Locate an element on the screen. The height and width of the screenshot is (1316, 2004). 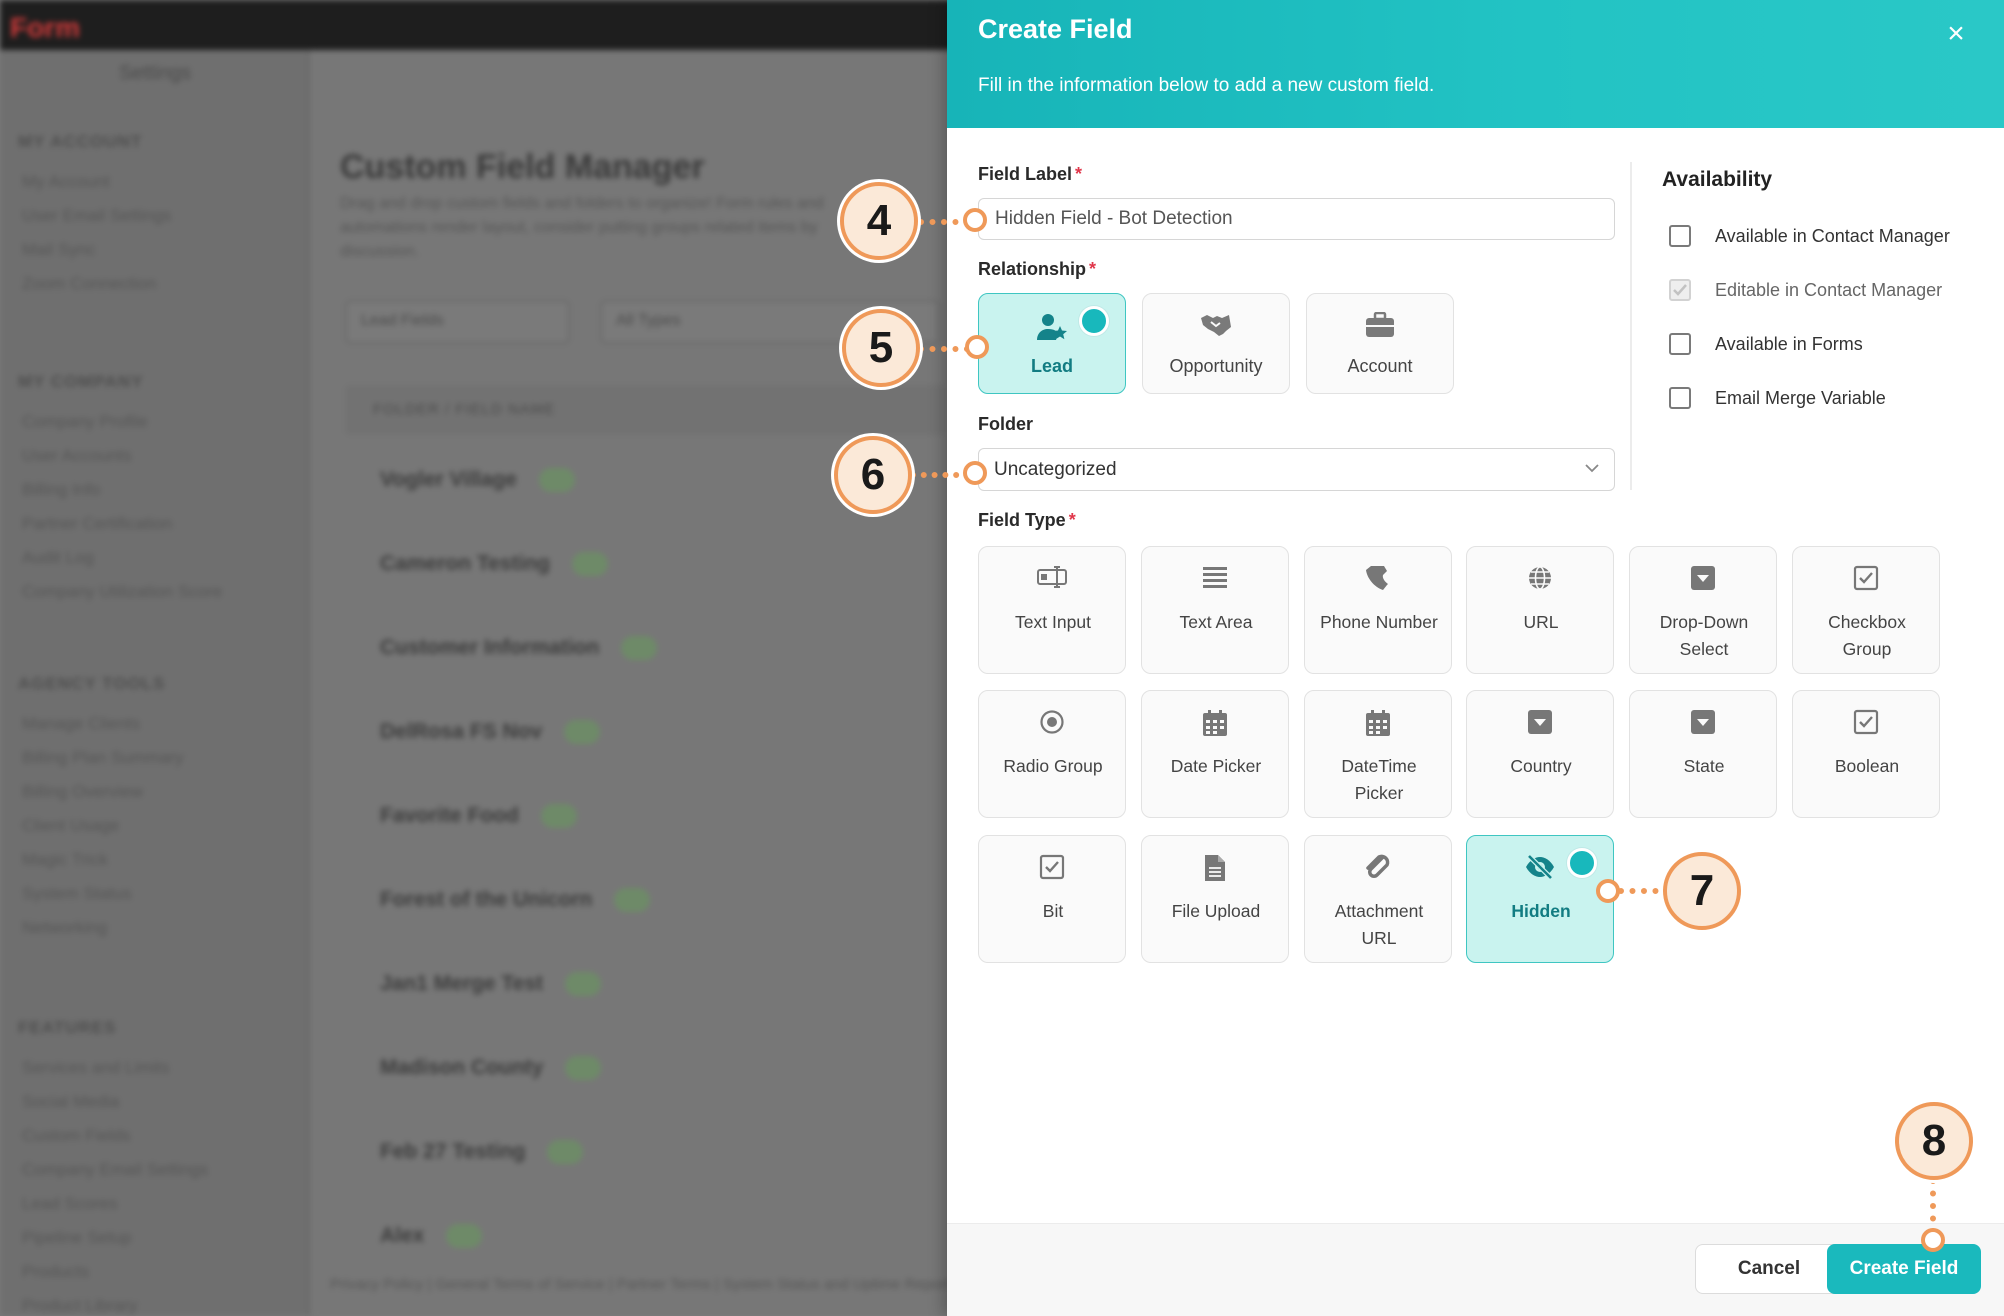
field-type-boolean: Boolean is located at coordinates (1866, 754).